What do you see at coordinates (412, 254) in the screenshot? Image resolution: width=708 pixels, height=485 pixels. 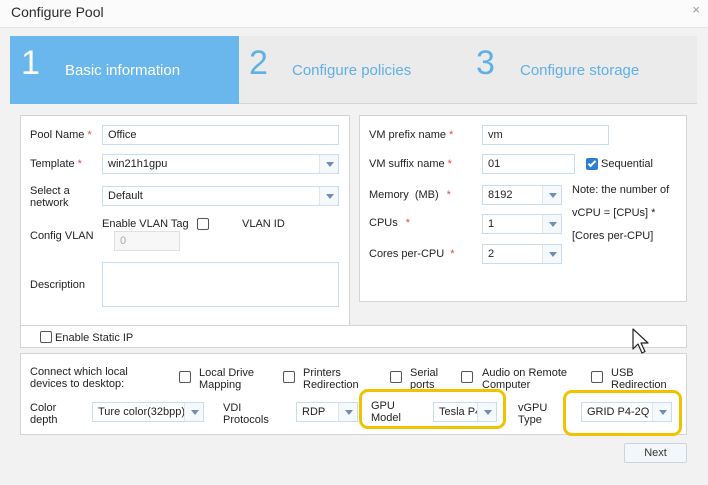 I see `cores-label: Cores per-CPU *` at bounding box center [412, 254].